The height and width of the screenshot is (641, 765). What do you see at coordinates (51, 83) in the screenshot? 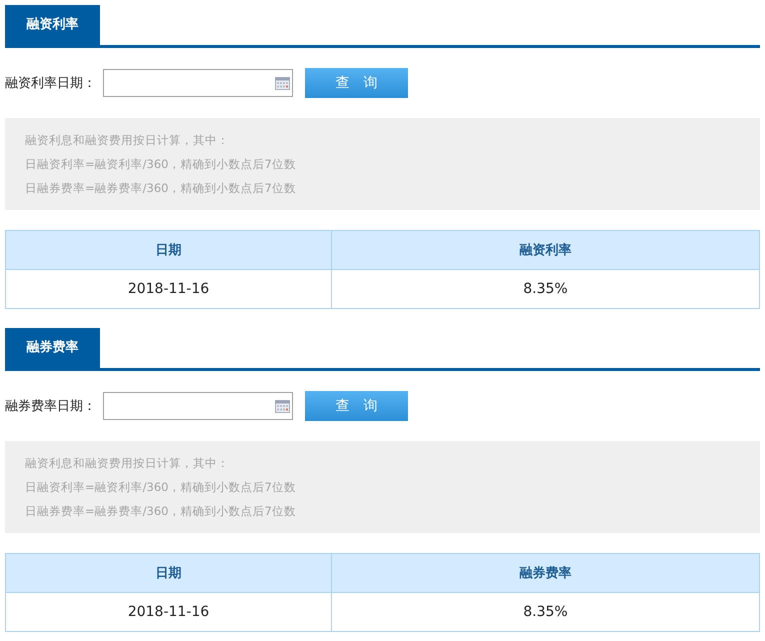
I see `date-label: 融资利率日期：` at bounding box center [51, 83].